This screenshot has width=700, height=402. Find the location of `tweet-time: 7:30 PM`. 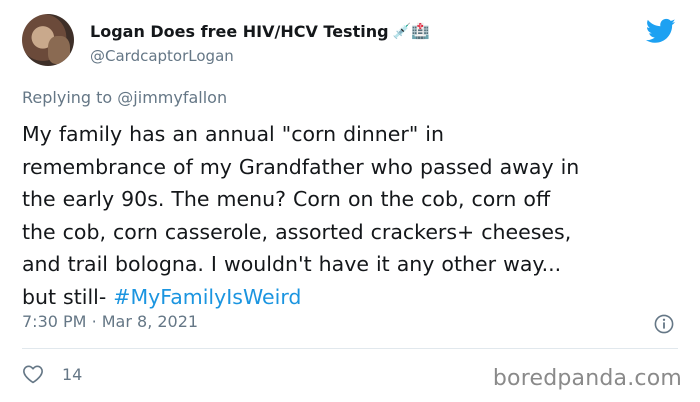

tweet-time: 7:30 PM is located at coordinates (54, 321).